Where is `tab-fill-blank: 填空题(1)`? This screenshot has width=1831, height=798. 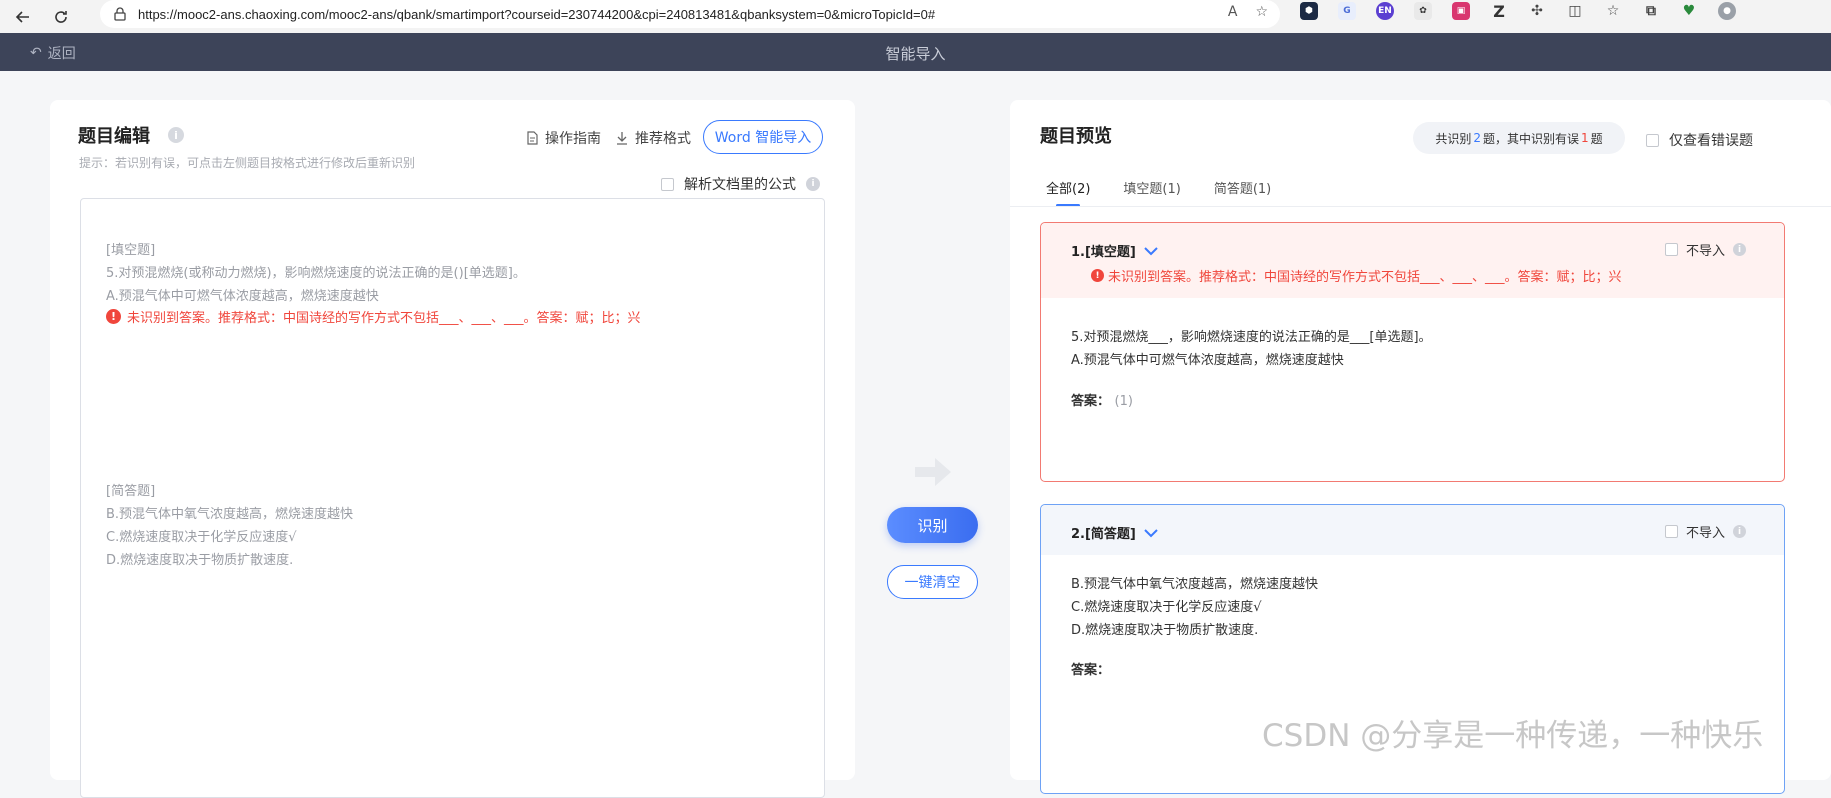
tab-fill-blank: 填空题(1) is located at coordinates (1151, 192).